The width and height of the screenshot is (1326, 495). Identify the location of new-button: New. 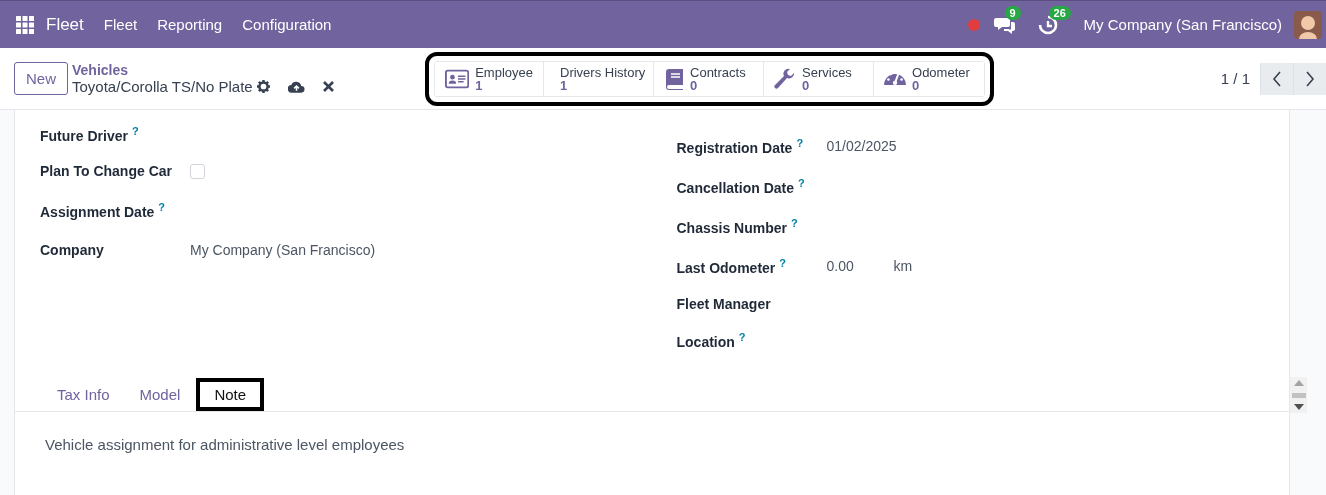
(41, 78).